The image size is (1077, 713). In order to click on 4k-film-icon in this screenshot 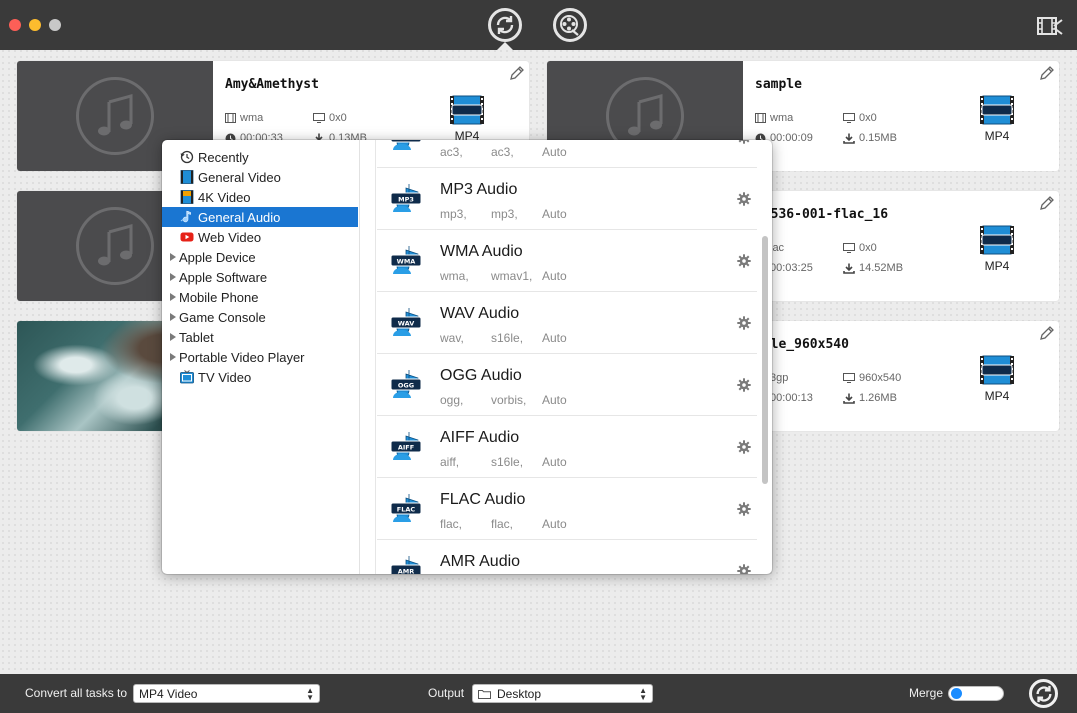, I will do `click(187, 197)`.